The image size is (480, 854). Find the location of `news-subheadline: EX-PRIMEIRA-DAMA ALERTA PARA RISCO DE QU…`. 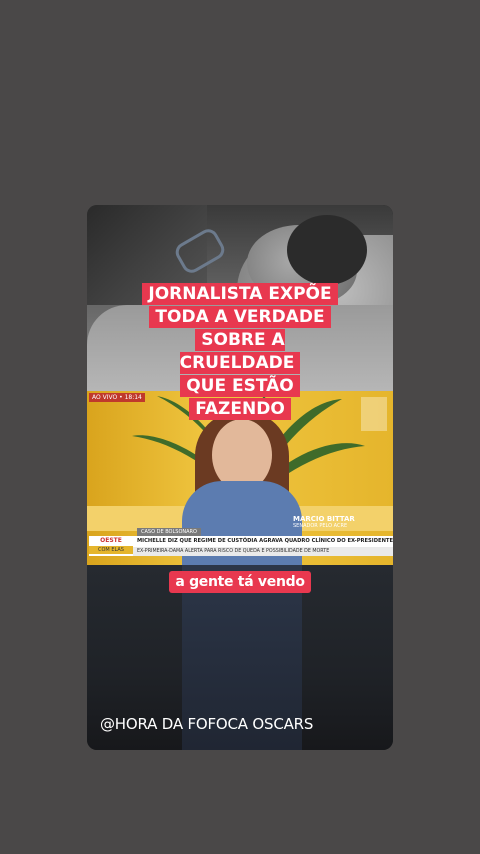

news-subheadline: EX-PRIMEIRA-DAMA ALERTA PARA RISCO DE QU… is located at coordinates (263, 551).